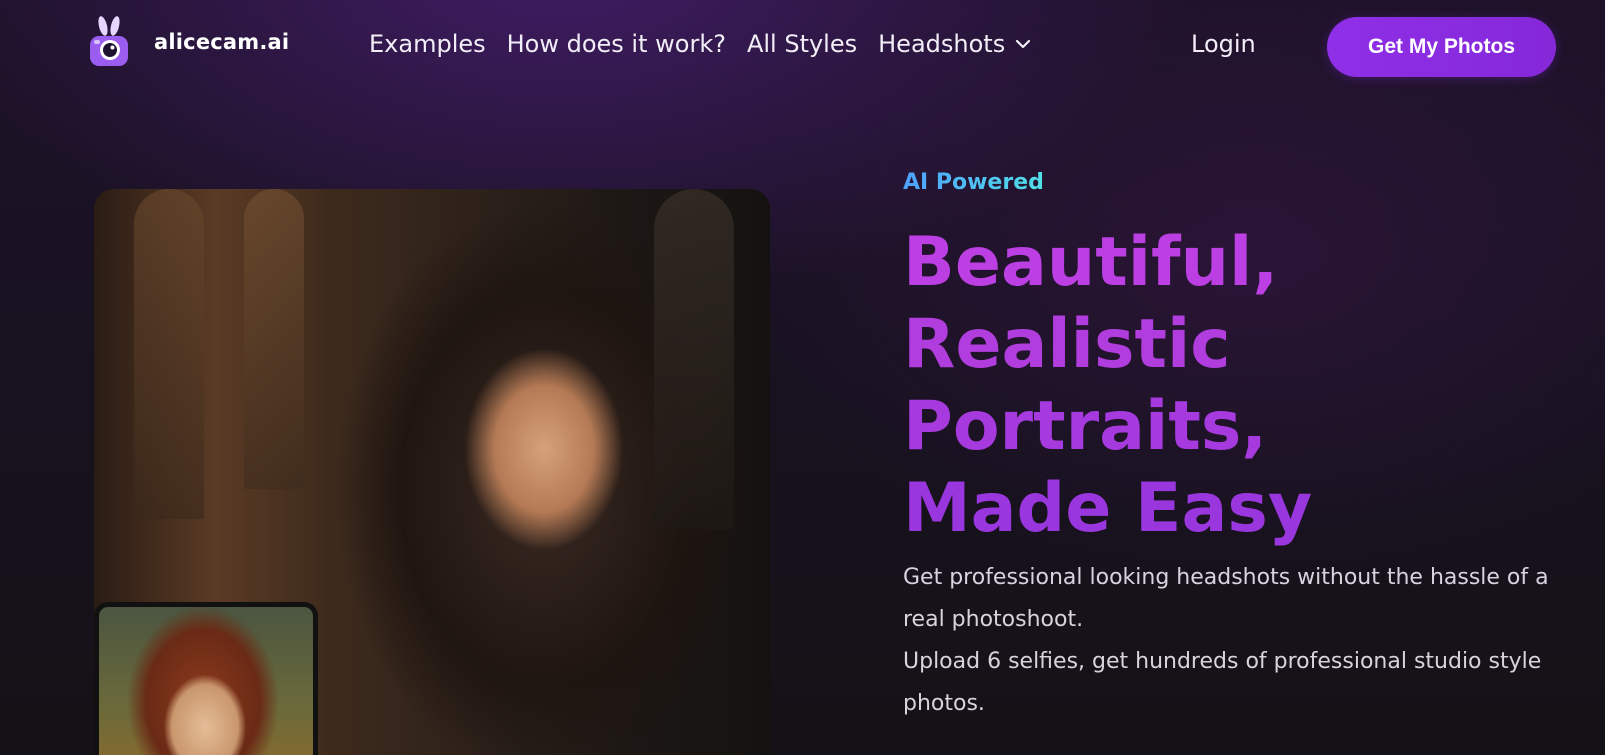  What do you see at coordinates (616, 44) in the screenshot?
I see `nav-link-how-it-works: How does it work?` at bounding box center [616, 44].